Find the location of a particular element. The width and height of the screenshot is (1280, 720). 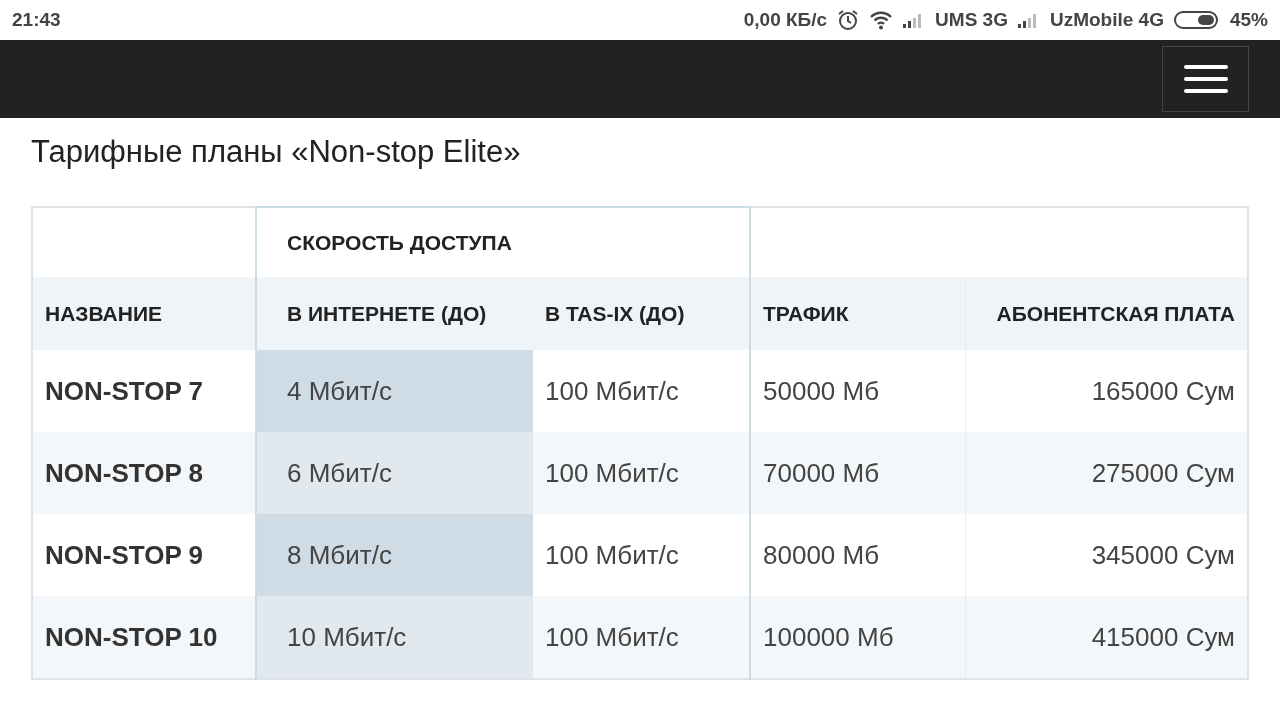

column-header: В ИНТЕРНЕТЕ (ДО) is located at coordinates (394, 313).